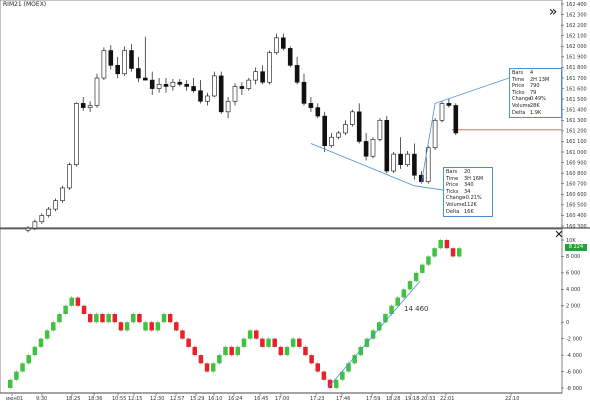 The width and height of the screenshot is (590, 401). I want to click on price-axis-label: 161 000, so click(576, 153).